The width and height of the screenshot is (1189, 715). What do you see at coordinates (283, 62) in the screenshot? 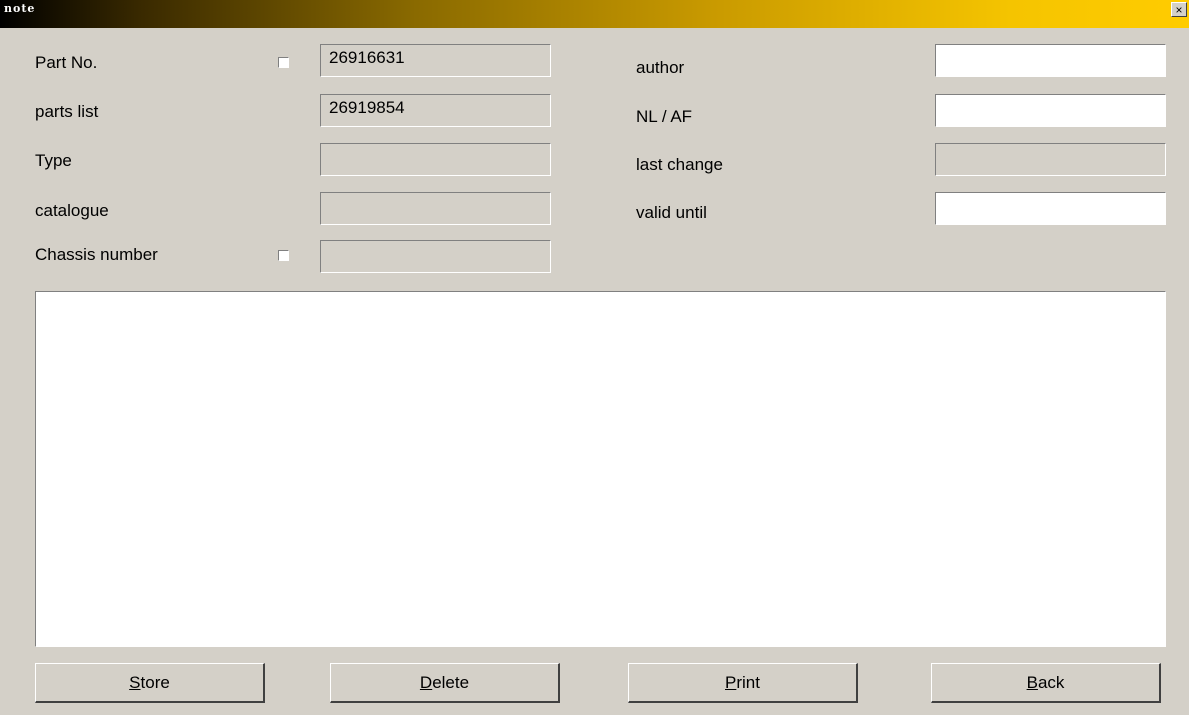
I see `part-no-checkbox` at bounding box center [283, 62].